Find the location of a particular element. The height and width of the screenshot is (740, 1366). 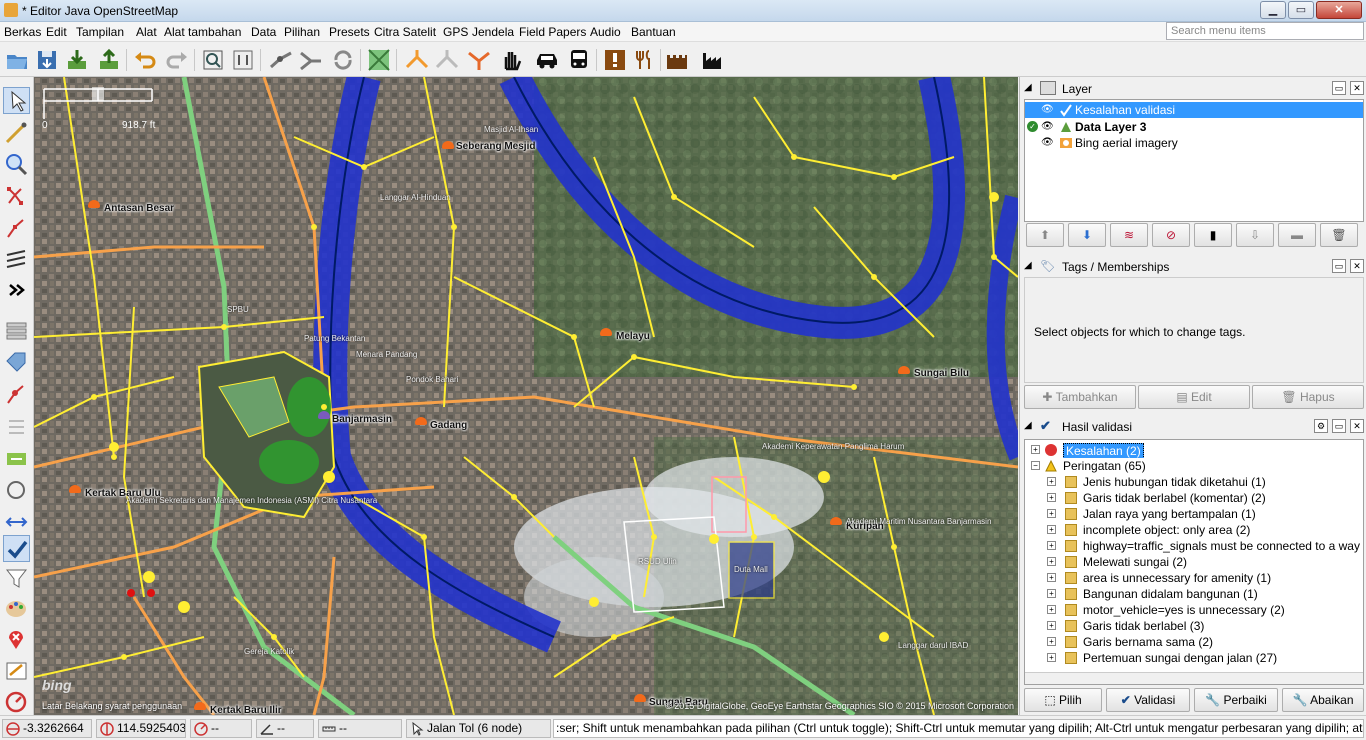

select-mode-icon is located at coordinates (16, 100).